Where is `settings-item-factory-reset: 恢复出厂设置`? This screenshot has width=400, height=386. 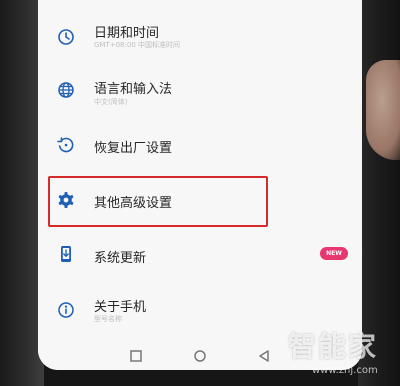 settings-item-factory-reset: 恢复出厂设置 is located at coordinates (200, 146).